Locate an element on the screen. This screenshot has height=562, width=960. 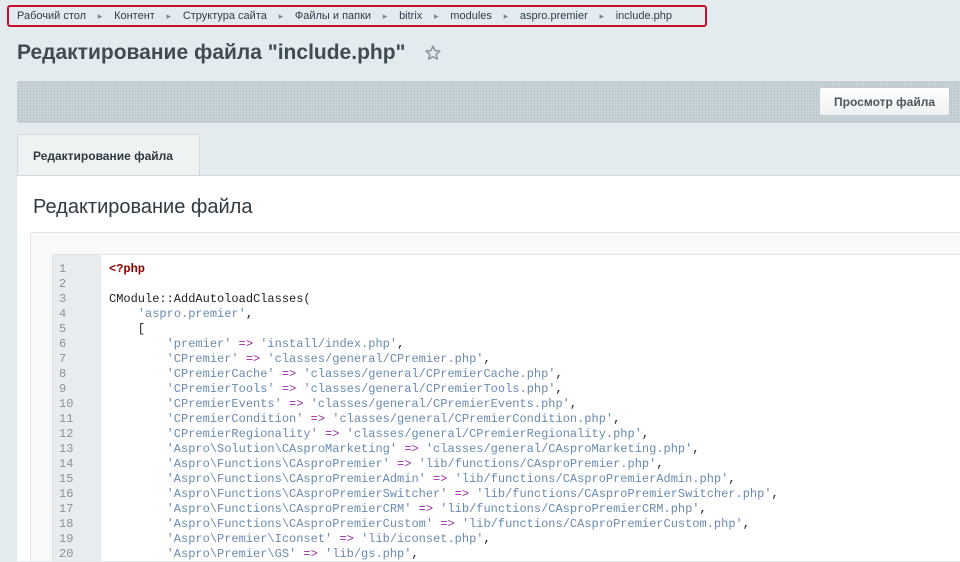
code-token: 'classes/general/CPremierTools.php' is located at coordinates (429, 389).